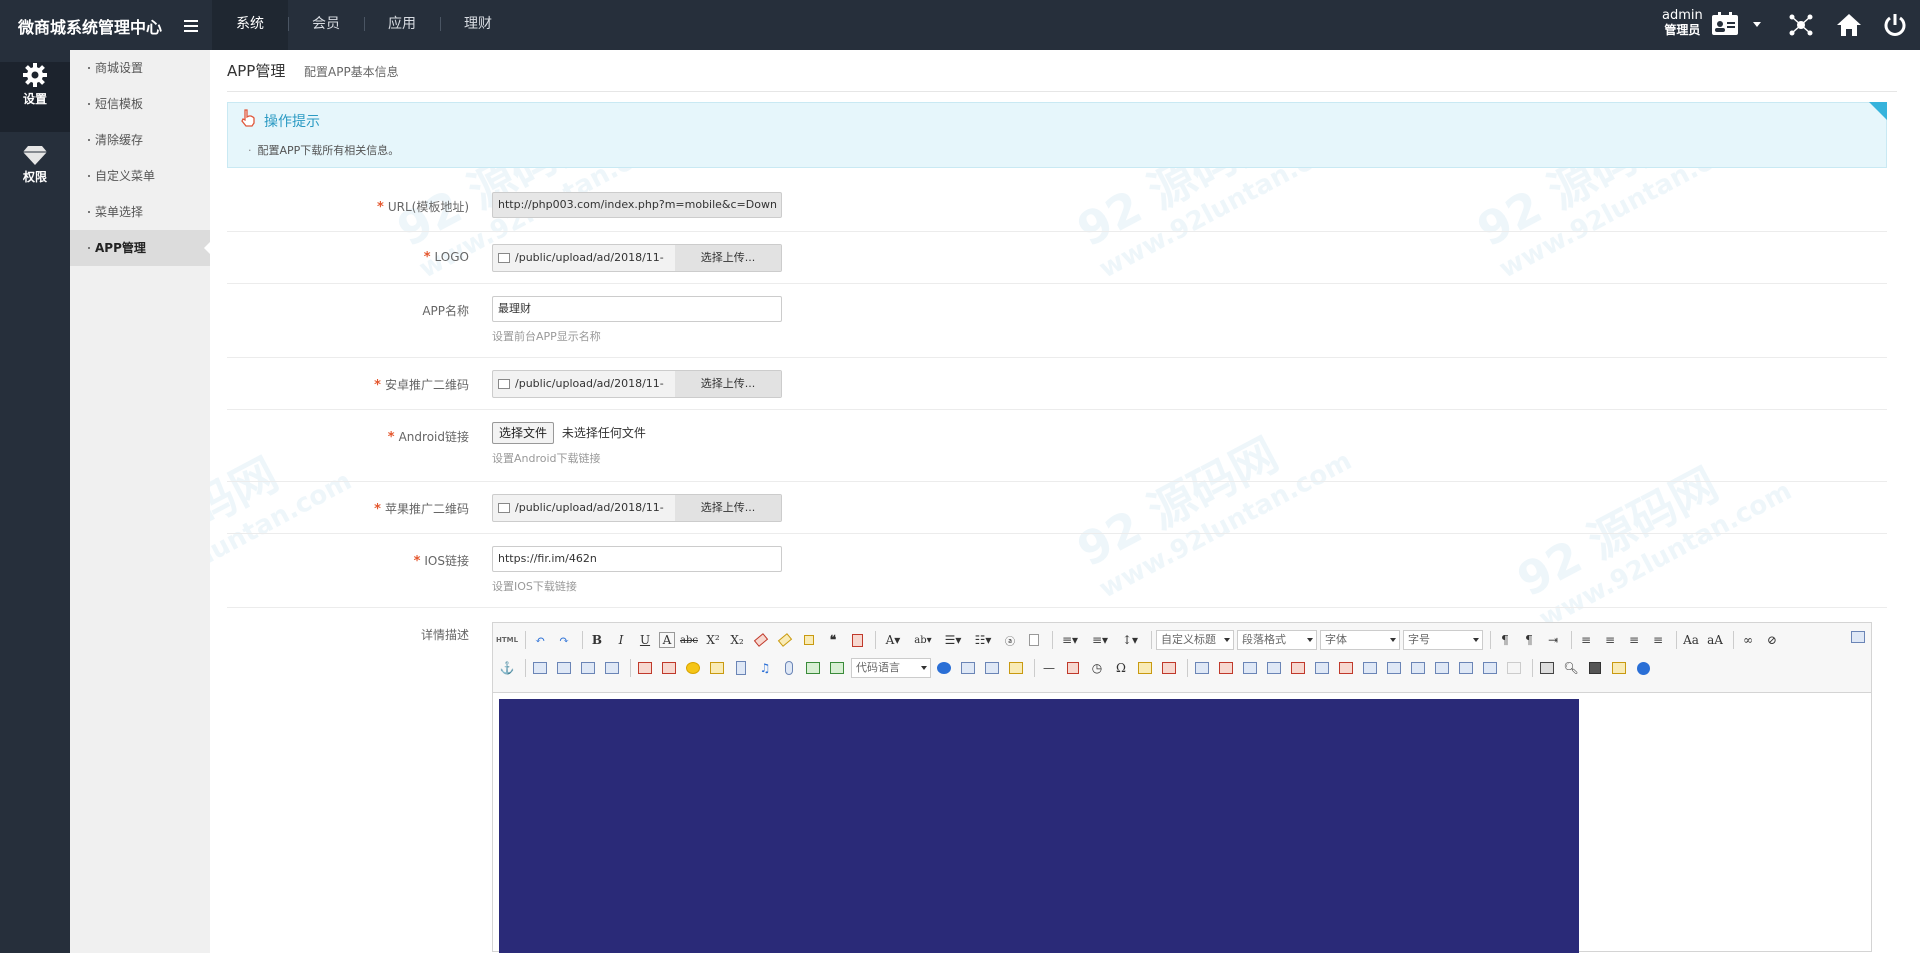 The image size is (1920, 953). I want to click on page-break-icon, so click(944, 668).